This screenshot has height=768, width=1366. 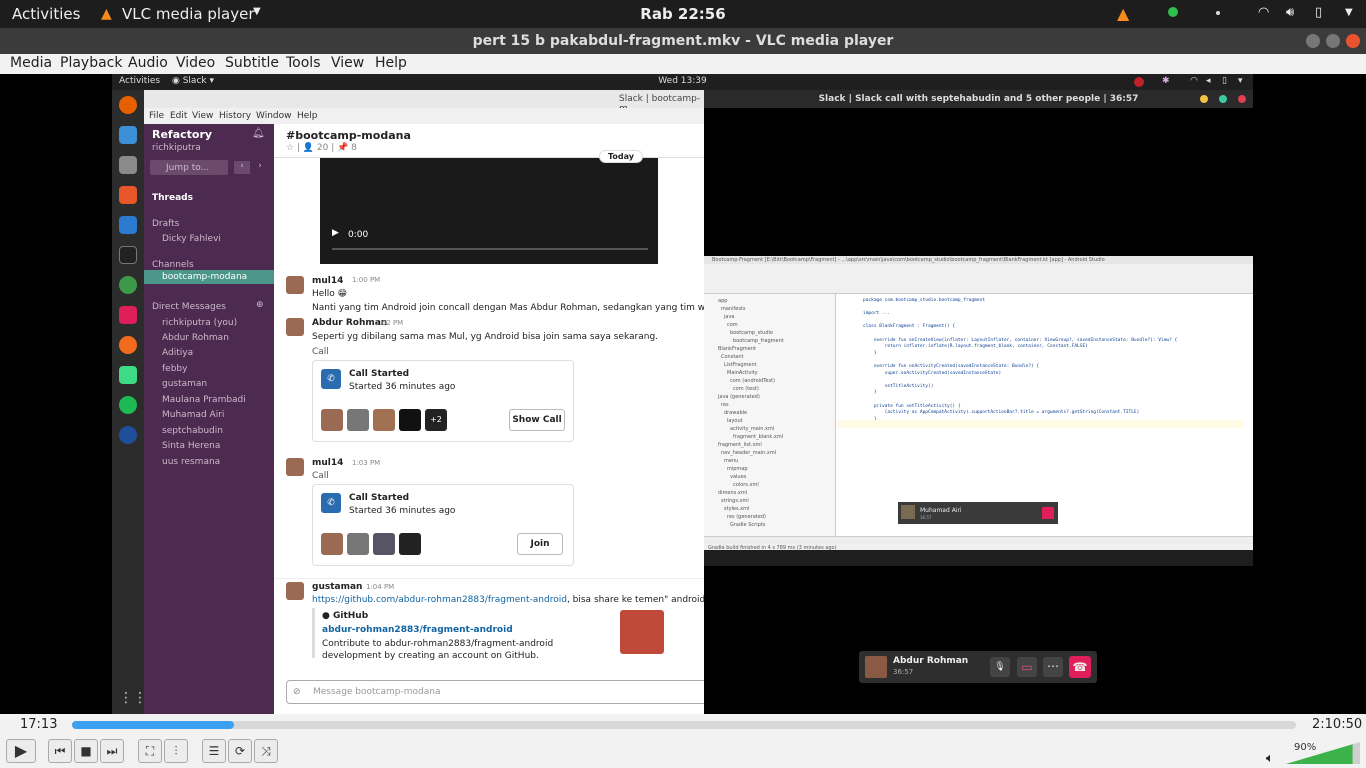 I want to click on show-call-button: Show Call, so click(x=537, y=420).